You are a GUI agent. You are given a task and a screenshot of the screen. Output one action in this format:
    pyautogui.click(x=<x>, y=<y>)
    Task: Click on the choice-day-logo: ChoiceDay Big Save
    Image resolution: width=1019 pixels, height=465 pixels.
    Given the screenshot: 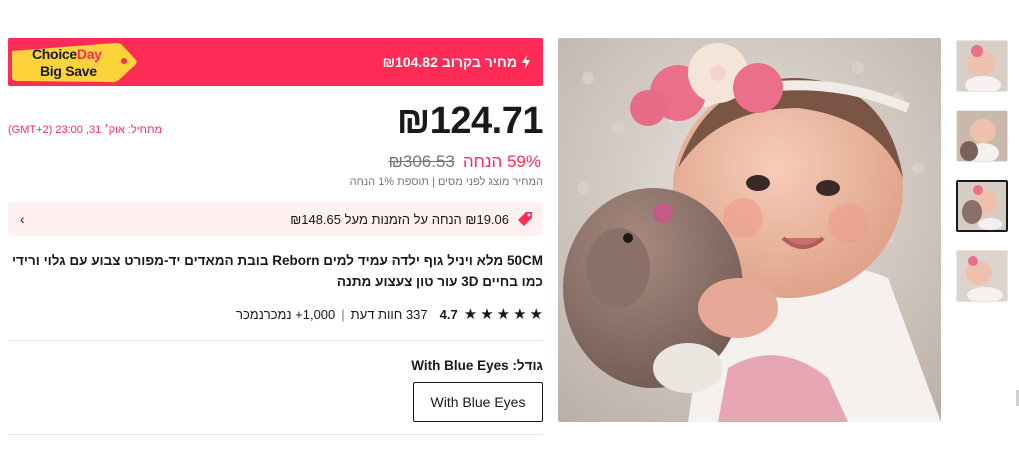 What is the action you would take?
    pyautogui.click(x=74, y=62)
    